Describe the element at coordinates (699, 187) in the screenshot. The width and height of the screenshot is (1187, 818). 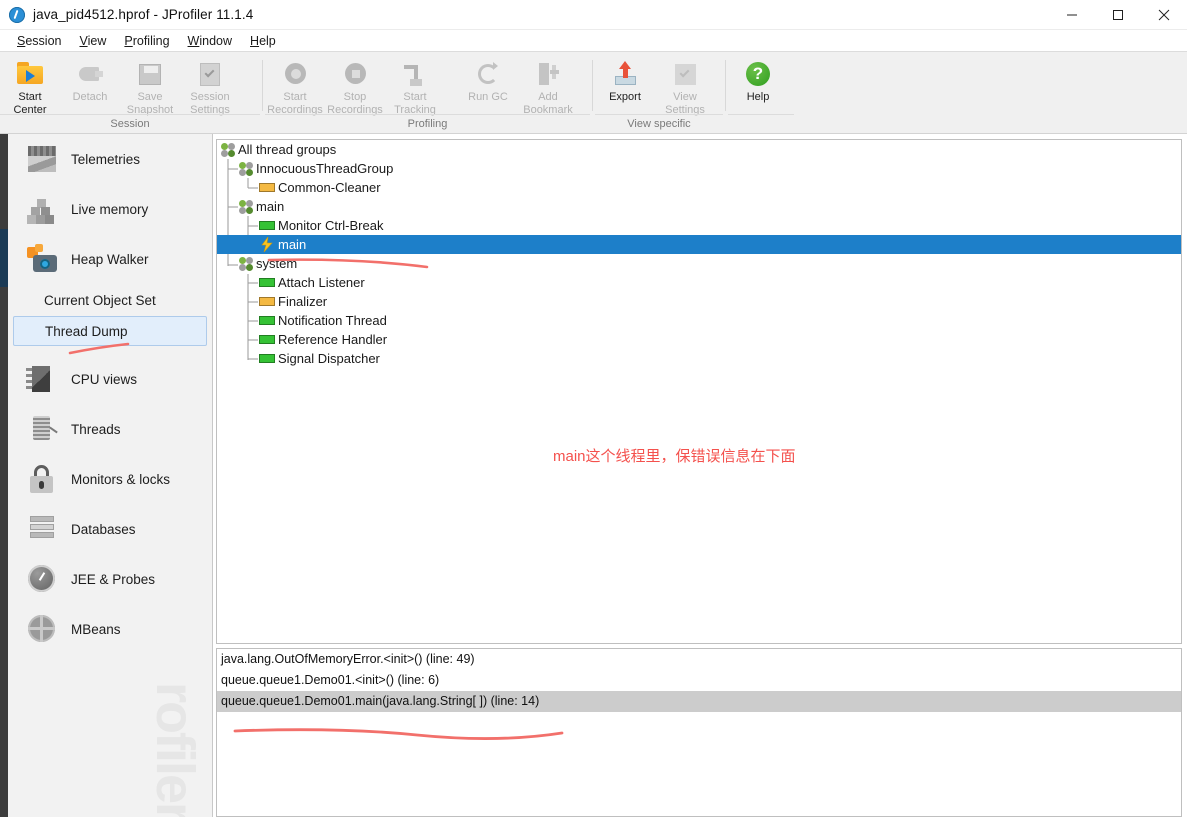
I see `tree-row: Common-Cleaner` at that location.